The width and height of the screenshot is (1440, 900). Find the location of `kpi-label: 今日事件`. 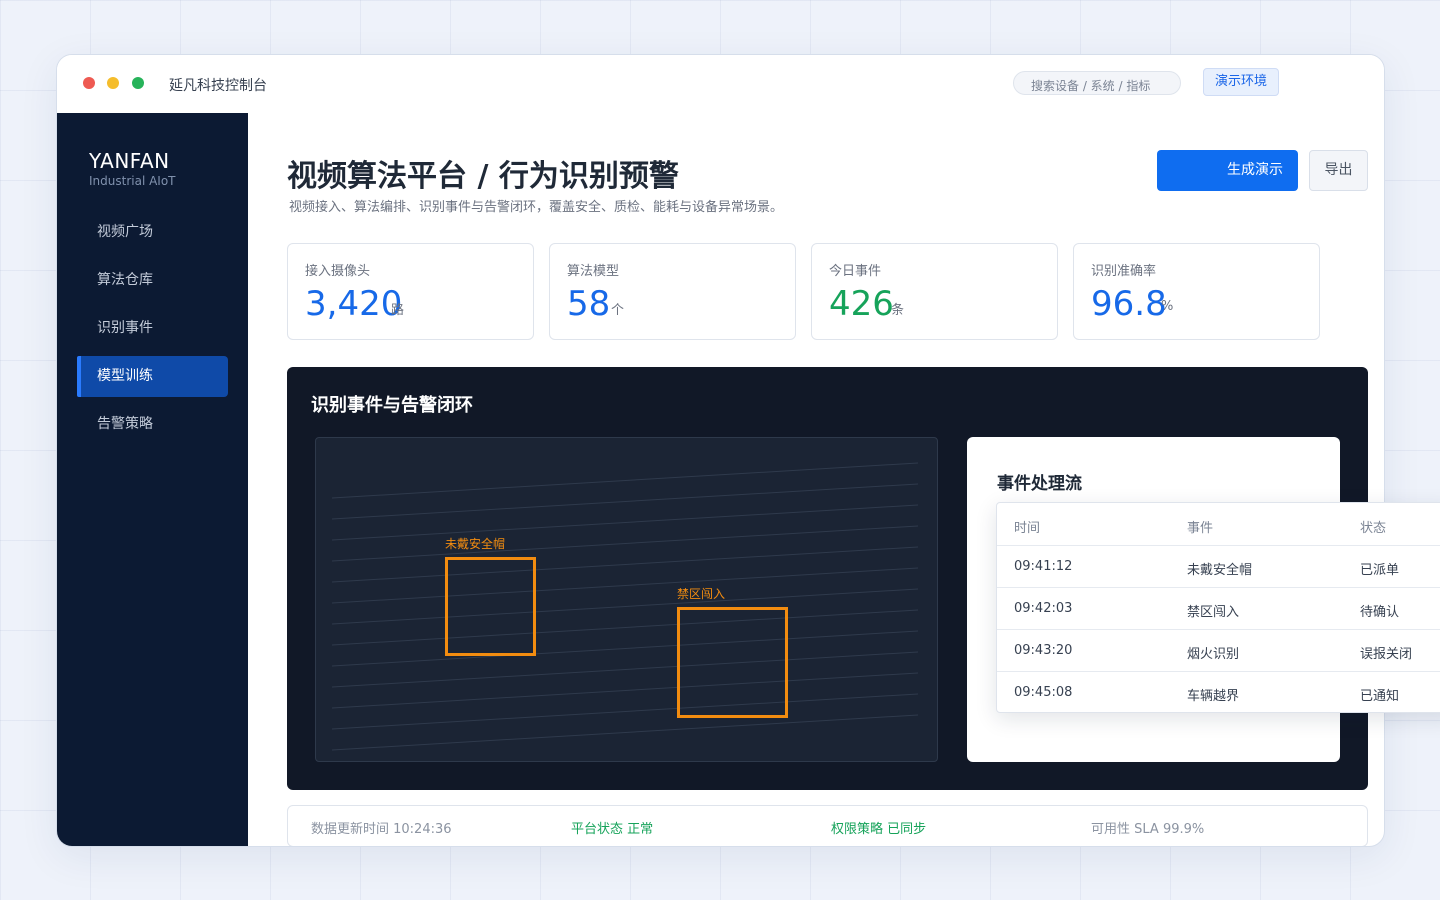

kpi-label: 今日事件 is located at coordinates (855, 271).